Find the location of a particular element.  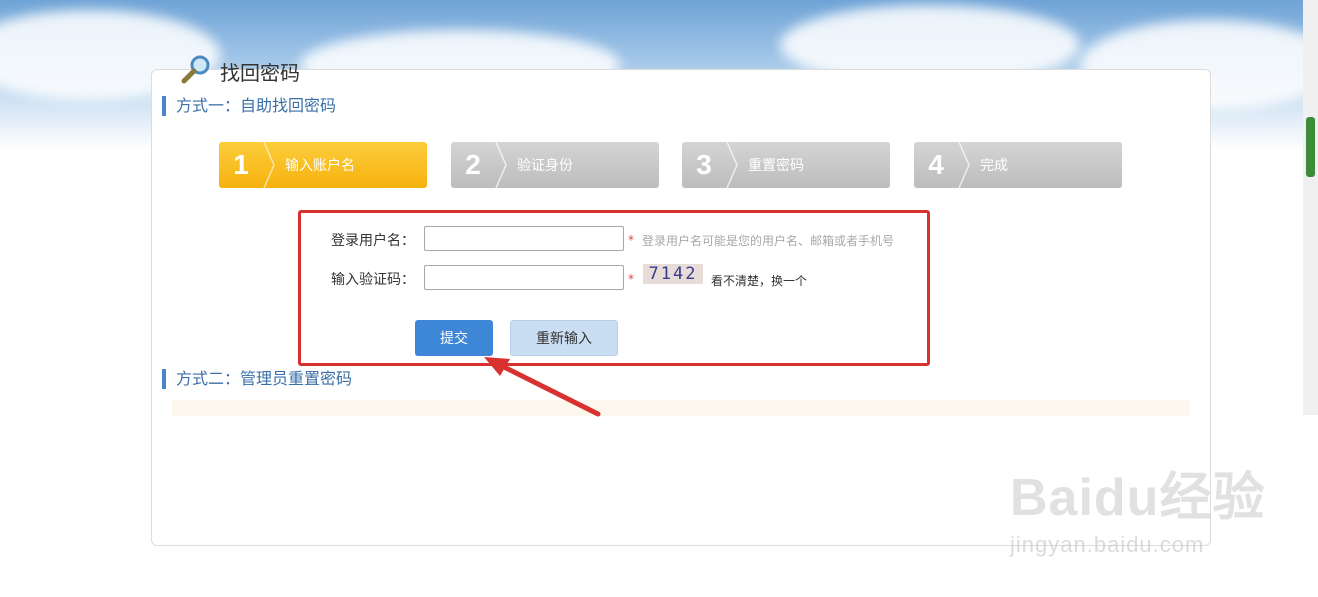

captcha-label: 输入验证码： is located at coordinates (373, 280).